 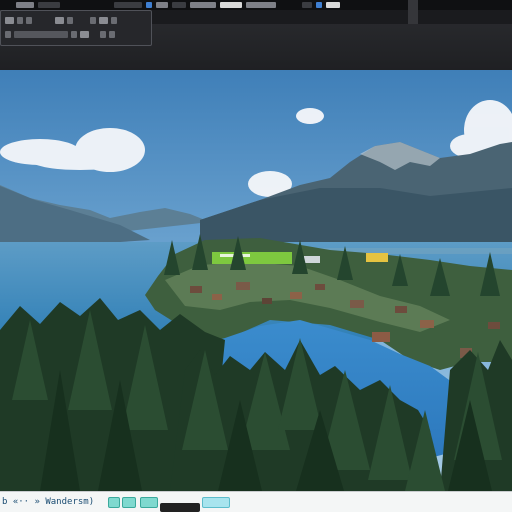 I want to click on brush-icon, so click(x=162, y=4).